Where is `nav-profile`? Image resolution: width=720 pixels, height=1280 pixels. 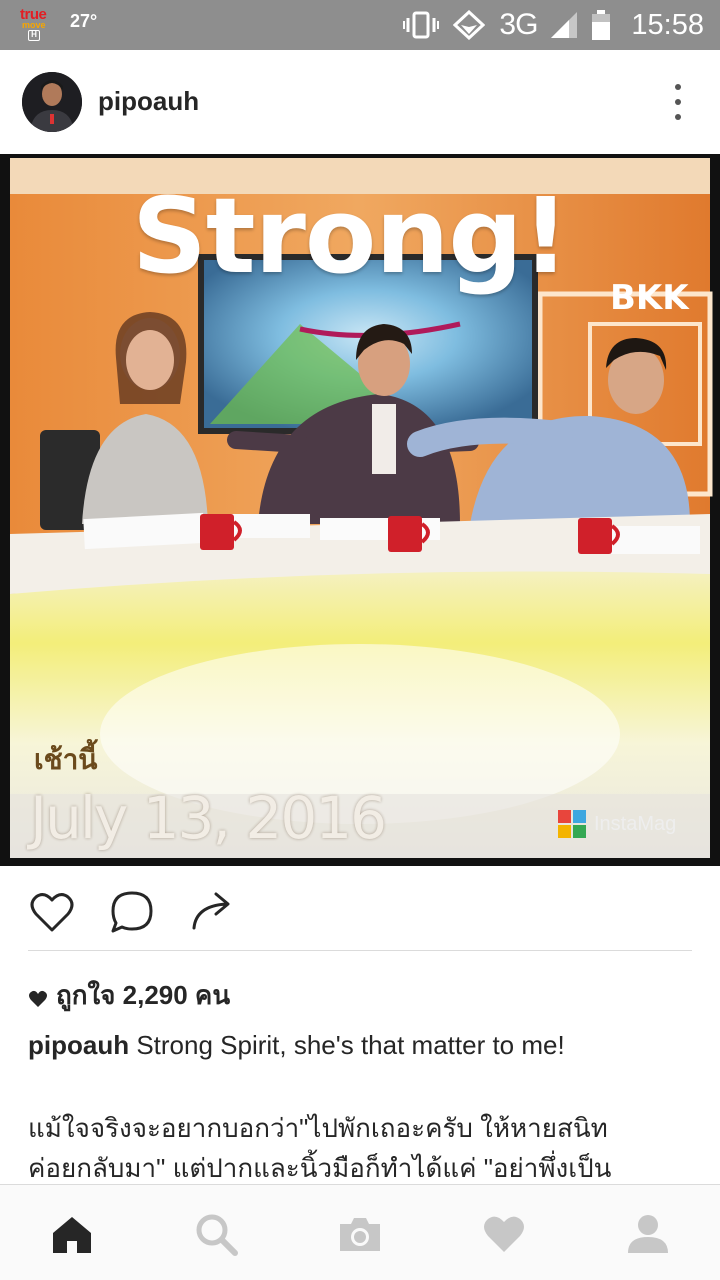 nav-profile is located at coordinates (648, 1234).